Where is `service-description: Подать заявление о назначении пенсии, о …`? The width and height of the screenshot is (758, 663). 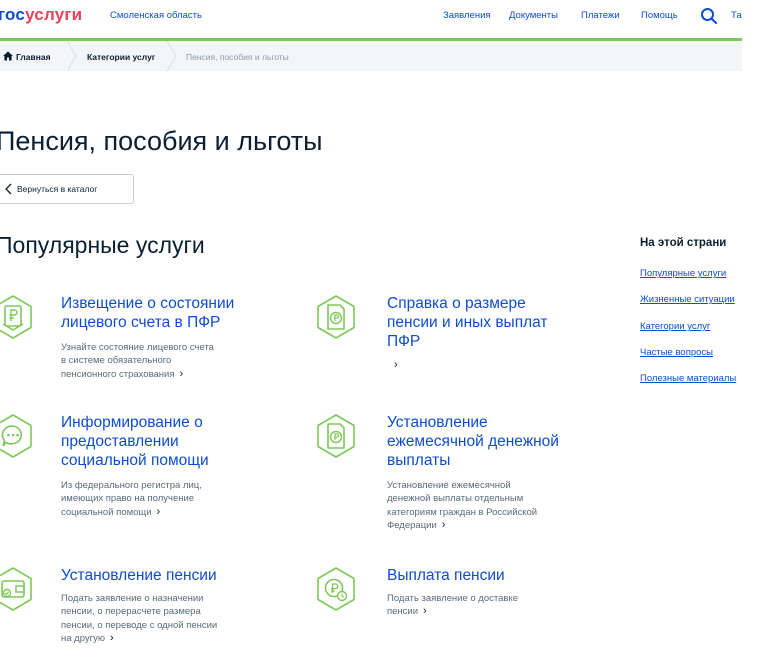 service-description: Подать заявление о назначении пенсии, о … is located at coordinates (166, 619).